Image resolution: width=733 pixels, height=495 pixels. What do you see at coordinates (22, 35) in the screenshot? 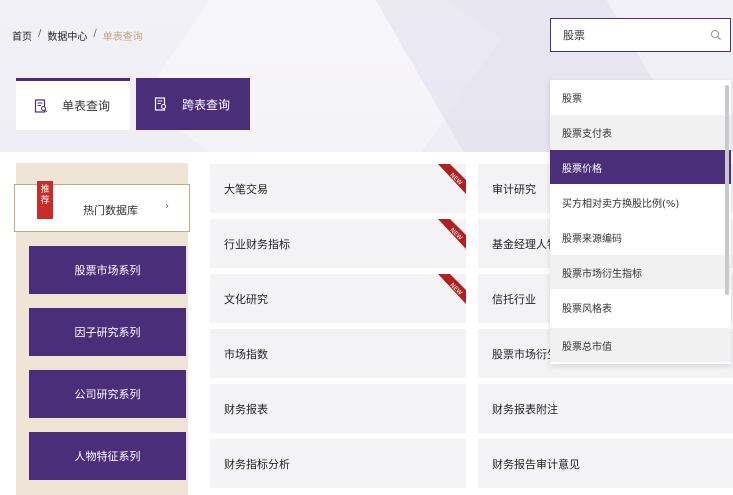
I see `breadcrumb-home: 首页` at bounding box center [22, 35].